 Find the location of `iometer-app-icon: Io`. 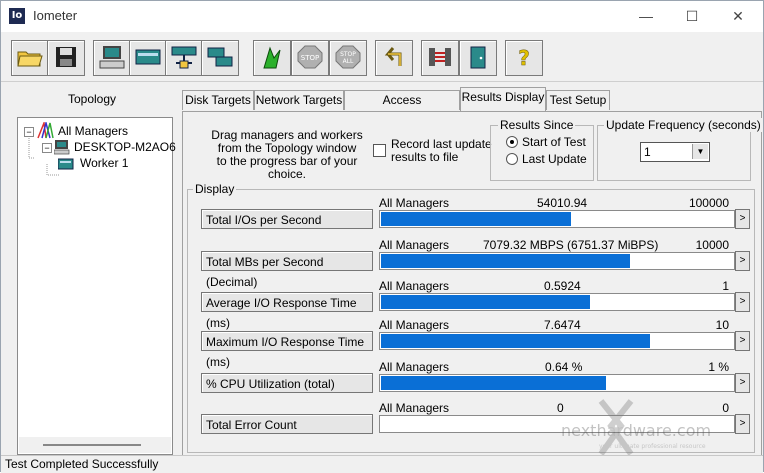

iometer-app-icon: Io is located at coordinates (17, 16).